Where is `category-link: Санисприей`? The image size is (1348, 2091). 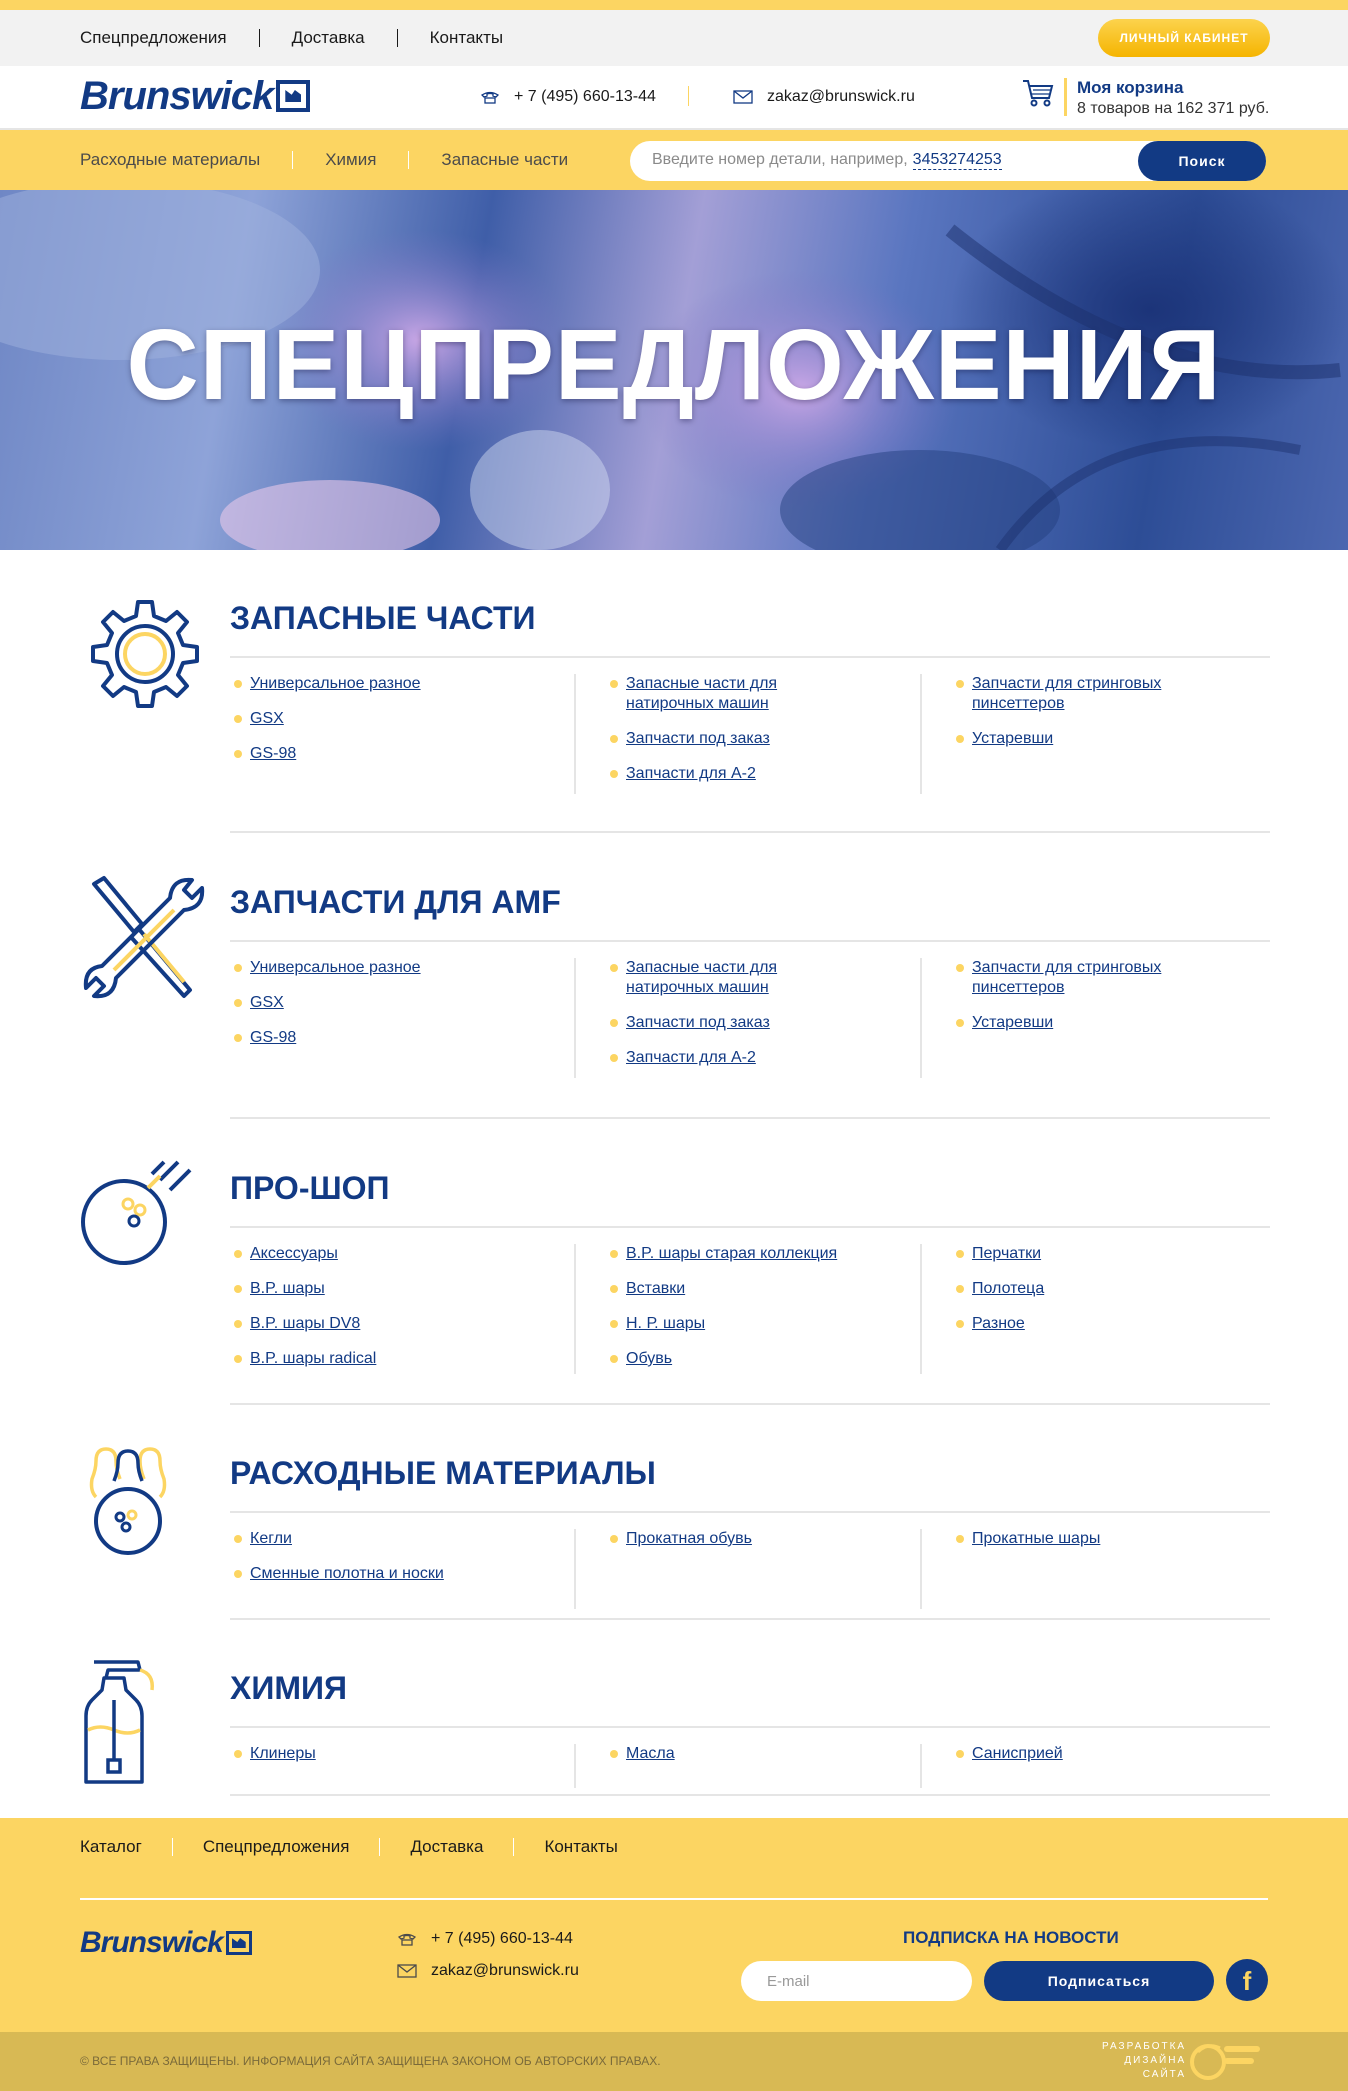
category-link: Санисприей is located at coordinates (1113, 1754).